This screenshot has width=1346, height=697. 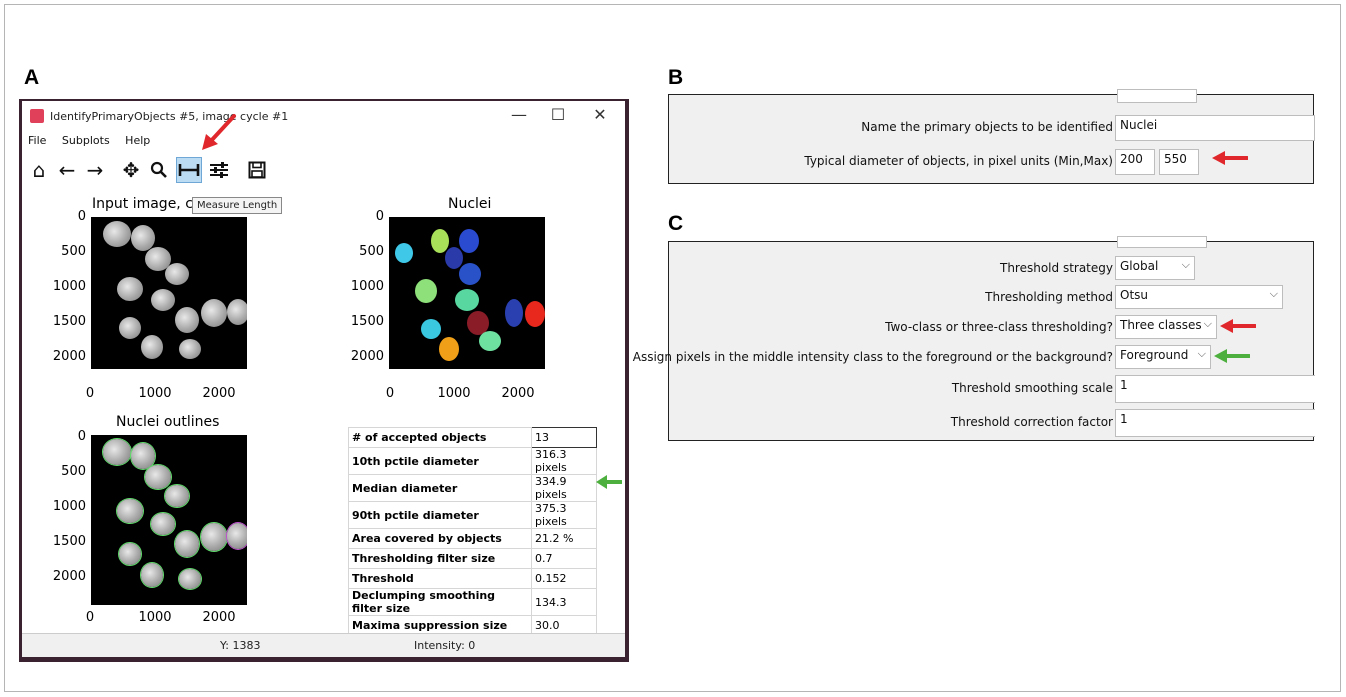 What do you see at coordinates (1135, 162) in the screenshot?
I see `diameter-min-input: 200` at bounding box center [1135, 162].